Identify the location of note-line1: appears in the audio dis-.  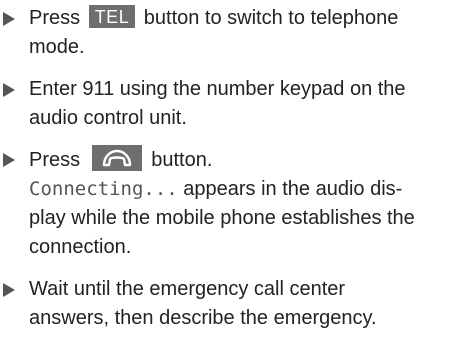
(290, 189).